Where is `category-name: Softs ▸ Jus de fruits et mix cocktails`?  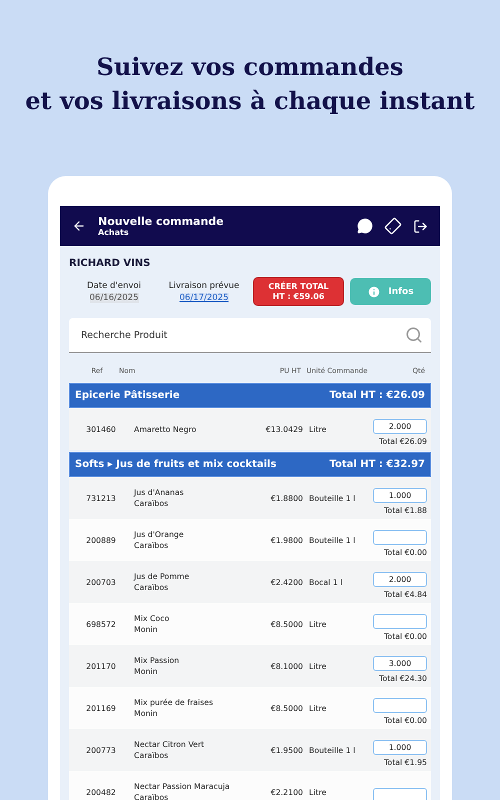
category-name: Softs ▸ Jus de fruits et mix cocktails is located at coordinates (175, 464).